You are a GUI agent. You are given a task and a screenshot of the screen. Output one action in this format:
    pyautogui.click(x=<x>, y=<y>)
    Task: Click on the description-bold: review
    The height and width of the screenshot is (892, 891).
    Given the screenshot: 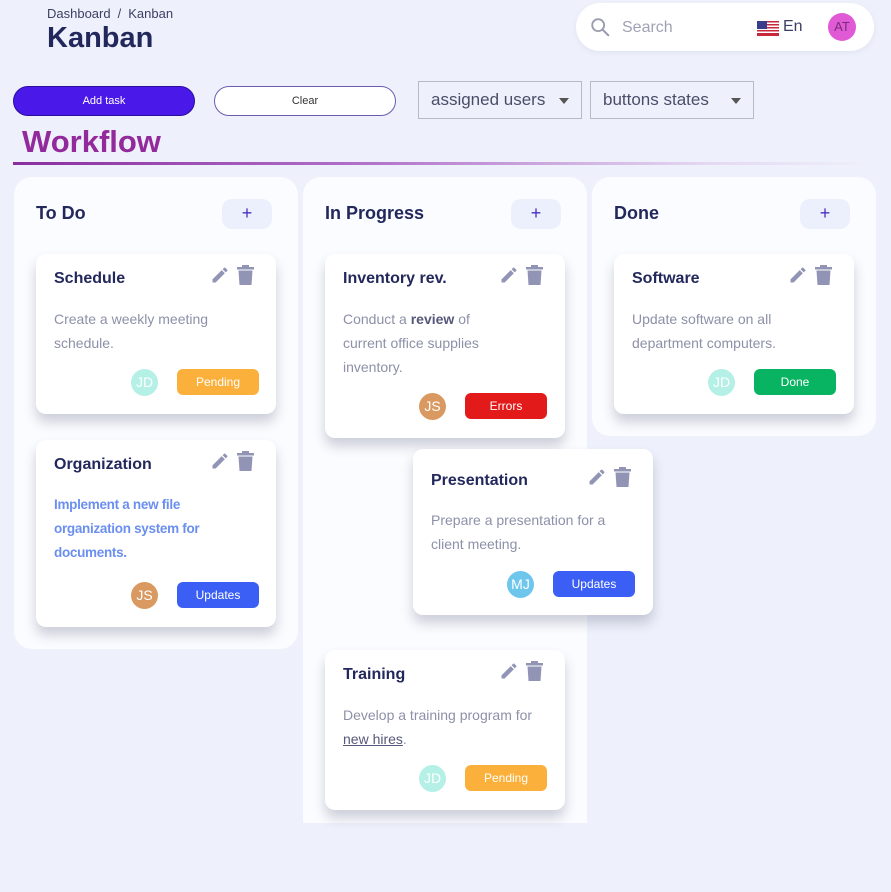 What is the action you would take?
    pyautogui.click(x=432, y=319)
    